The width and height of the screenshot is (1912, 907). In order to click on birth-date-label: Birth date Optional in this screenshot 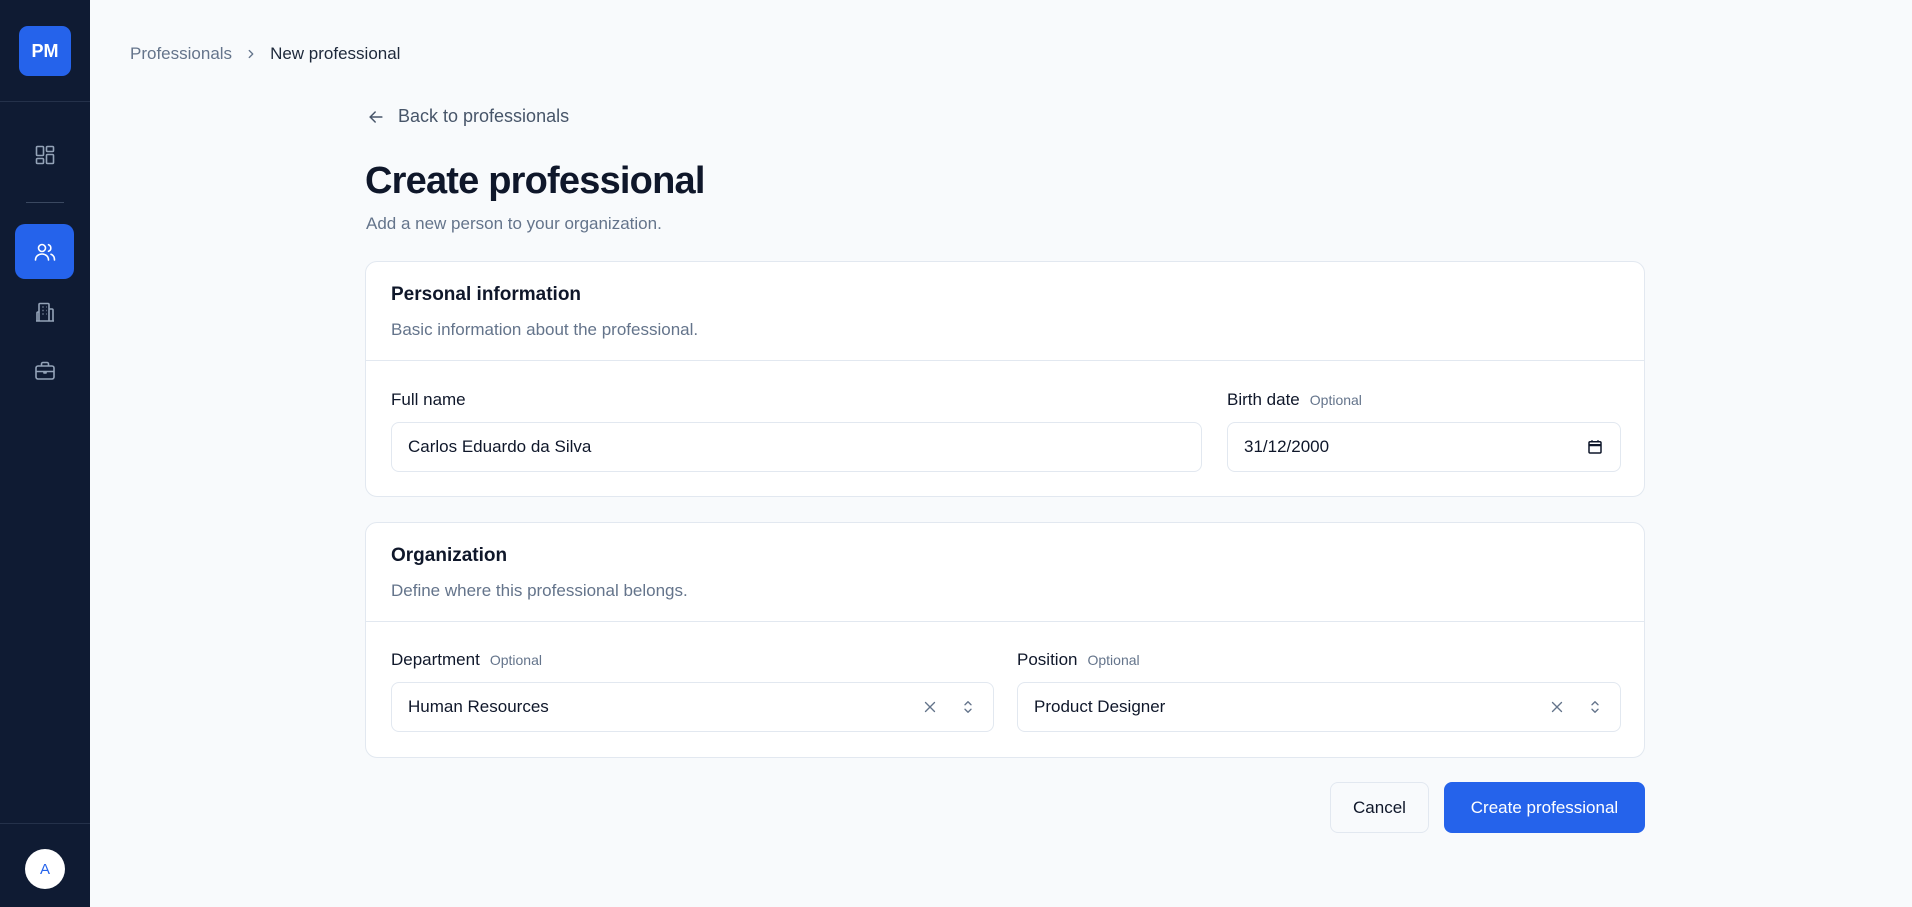, I will do `click(1294, 400)`.